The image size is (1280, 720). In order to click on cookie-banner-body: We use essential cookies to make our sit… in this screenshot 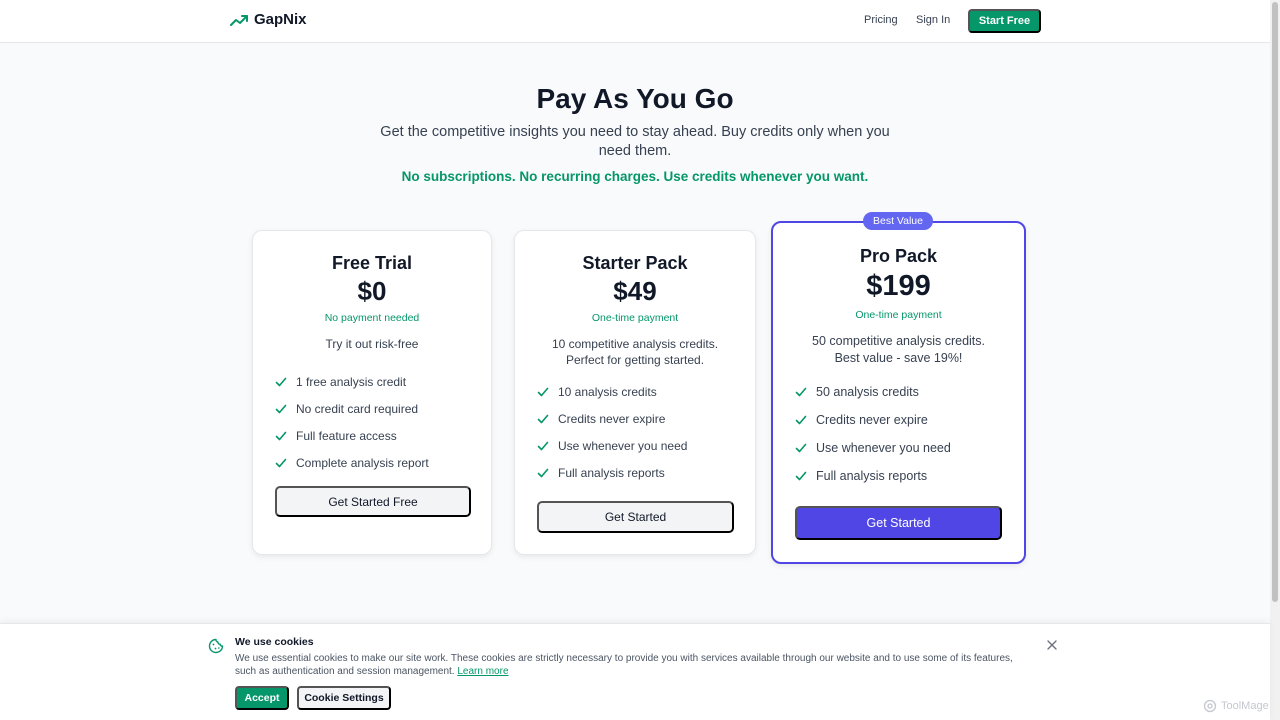, I will do `click(624, 665)`.